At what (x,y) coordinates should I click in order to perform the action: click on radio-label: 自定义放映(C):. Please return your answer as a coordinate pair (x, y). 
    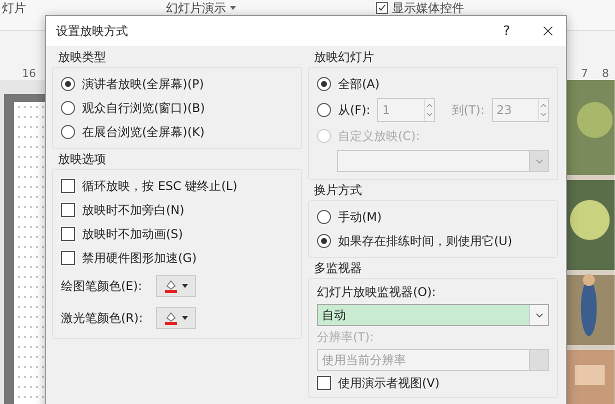
    Looking at the image, I should click on (379, 136).